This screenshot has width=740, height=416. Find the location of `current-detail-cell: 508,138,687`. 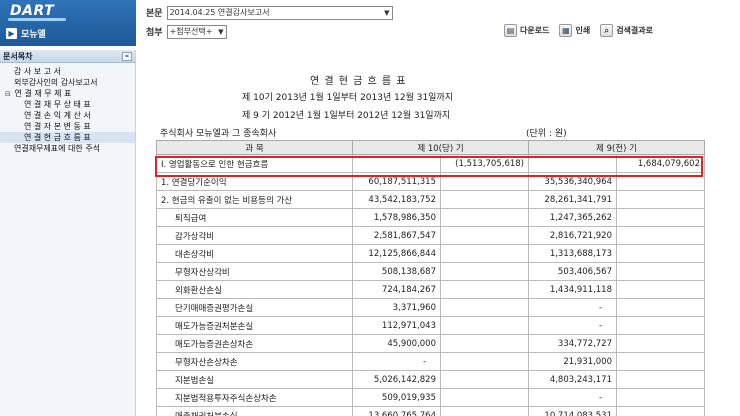

current-detail-cell: 508,138,687 is located at coordinates (396, 271).